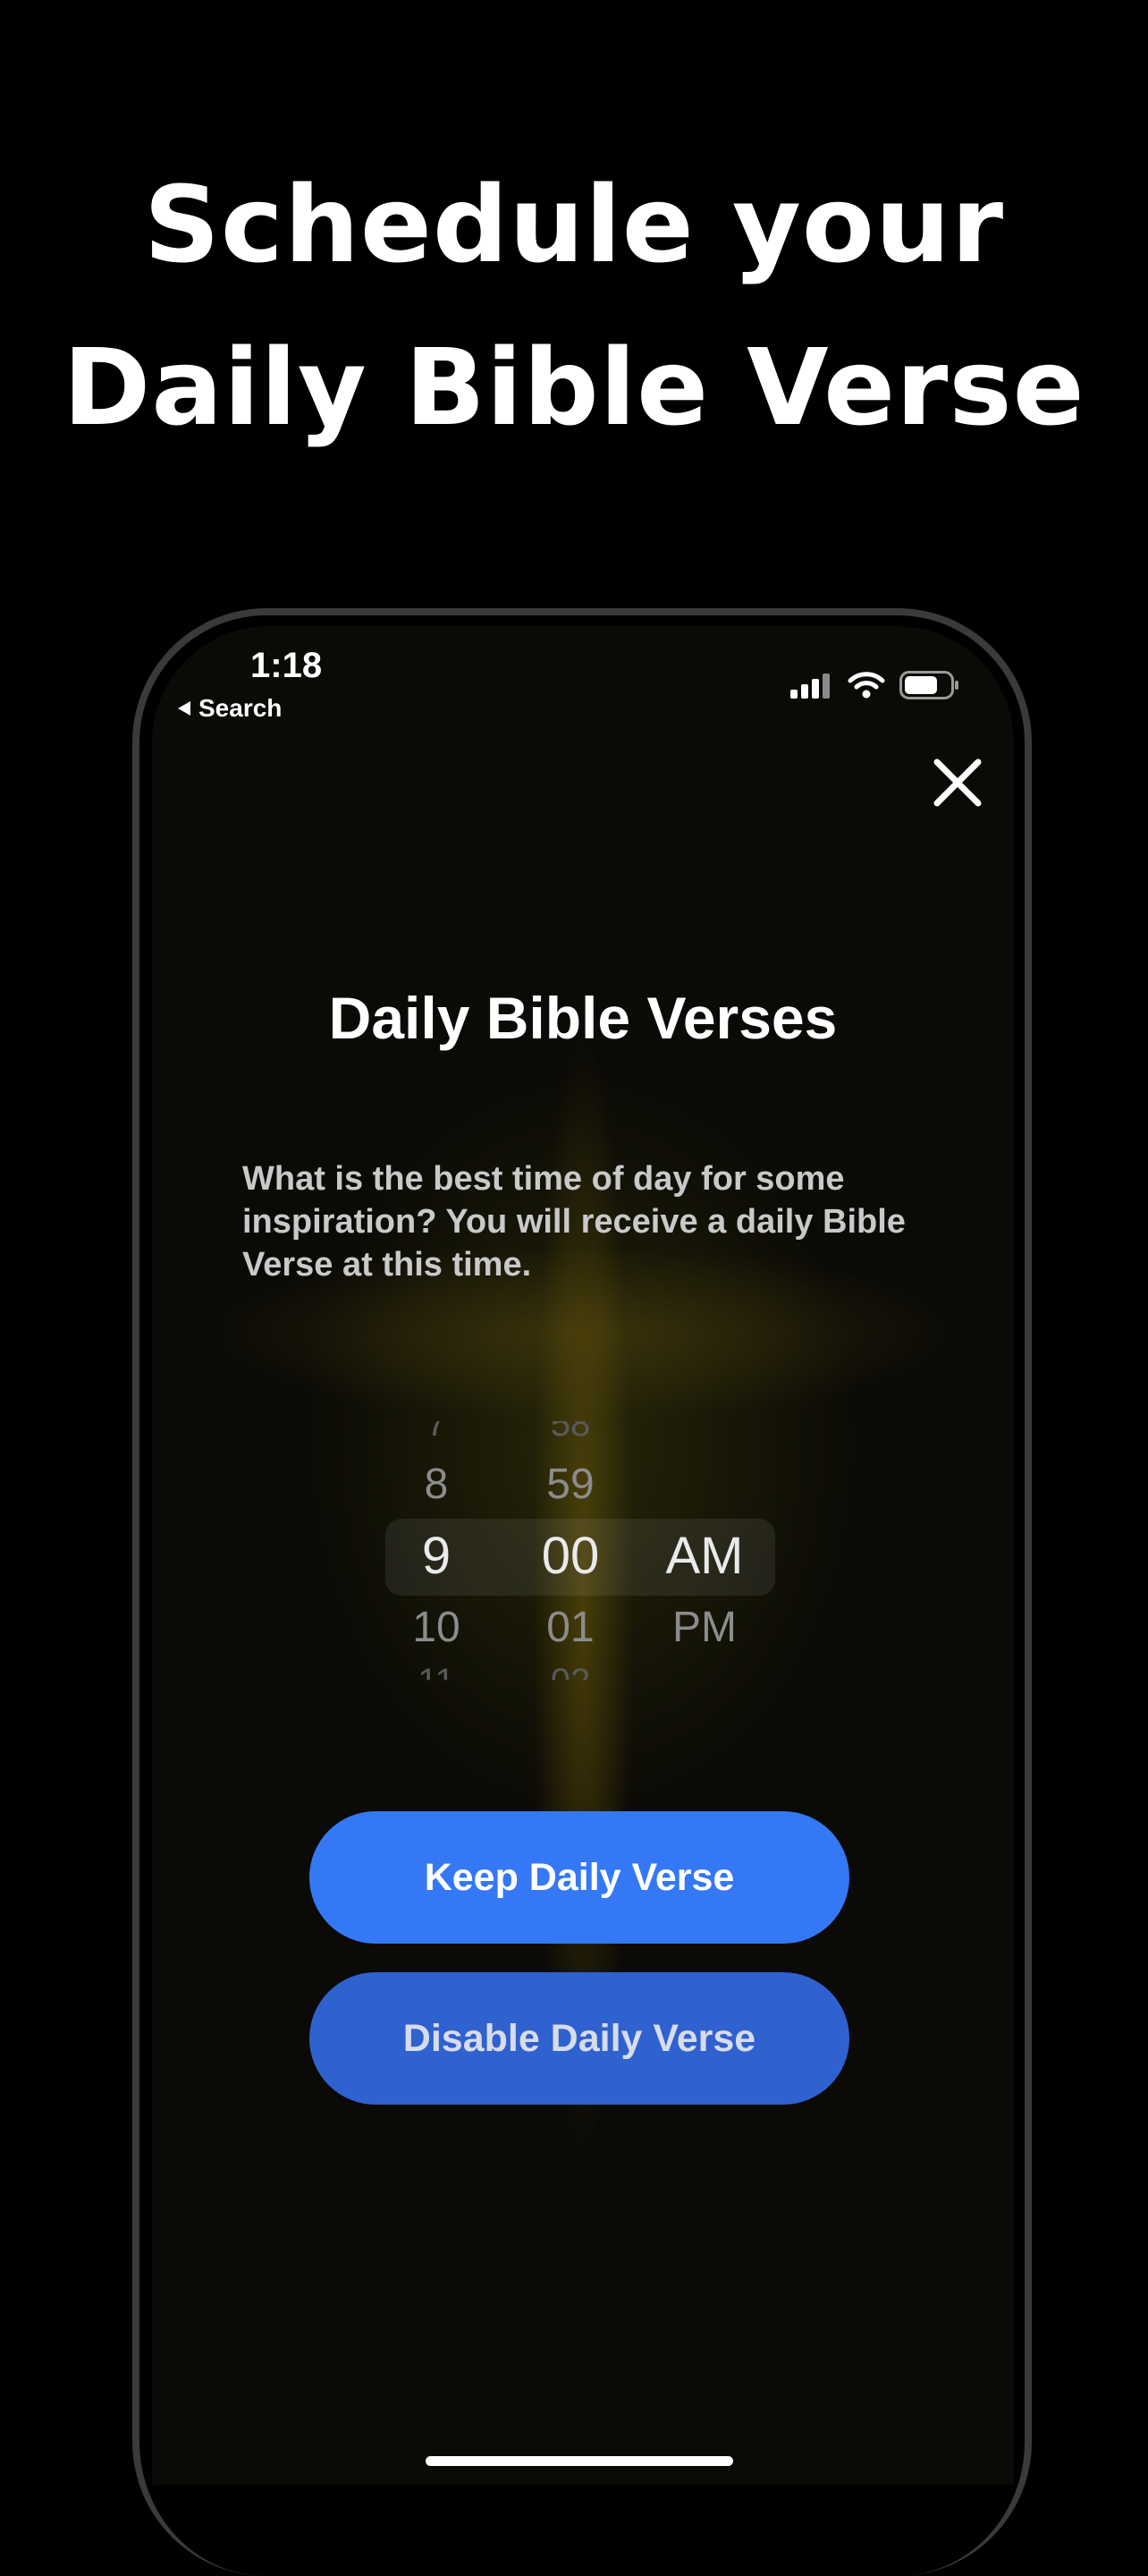  Describe the element at coordinates (574, 387) in the screenshot. I see `headline-line-2: Daily Bible Verse` at that location.